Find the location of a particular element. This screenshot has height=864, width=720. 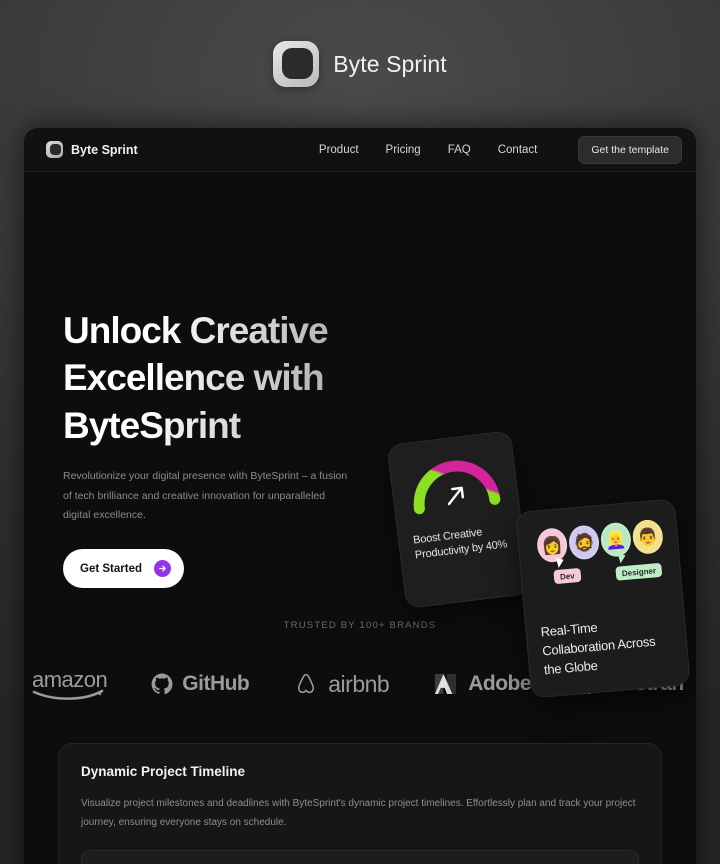

get-started-label: Get Started is located at coordinates (111, 568).